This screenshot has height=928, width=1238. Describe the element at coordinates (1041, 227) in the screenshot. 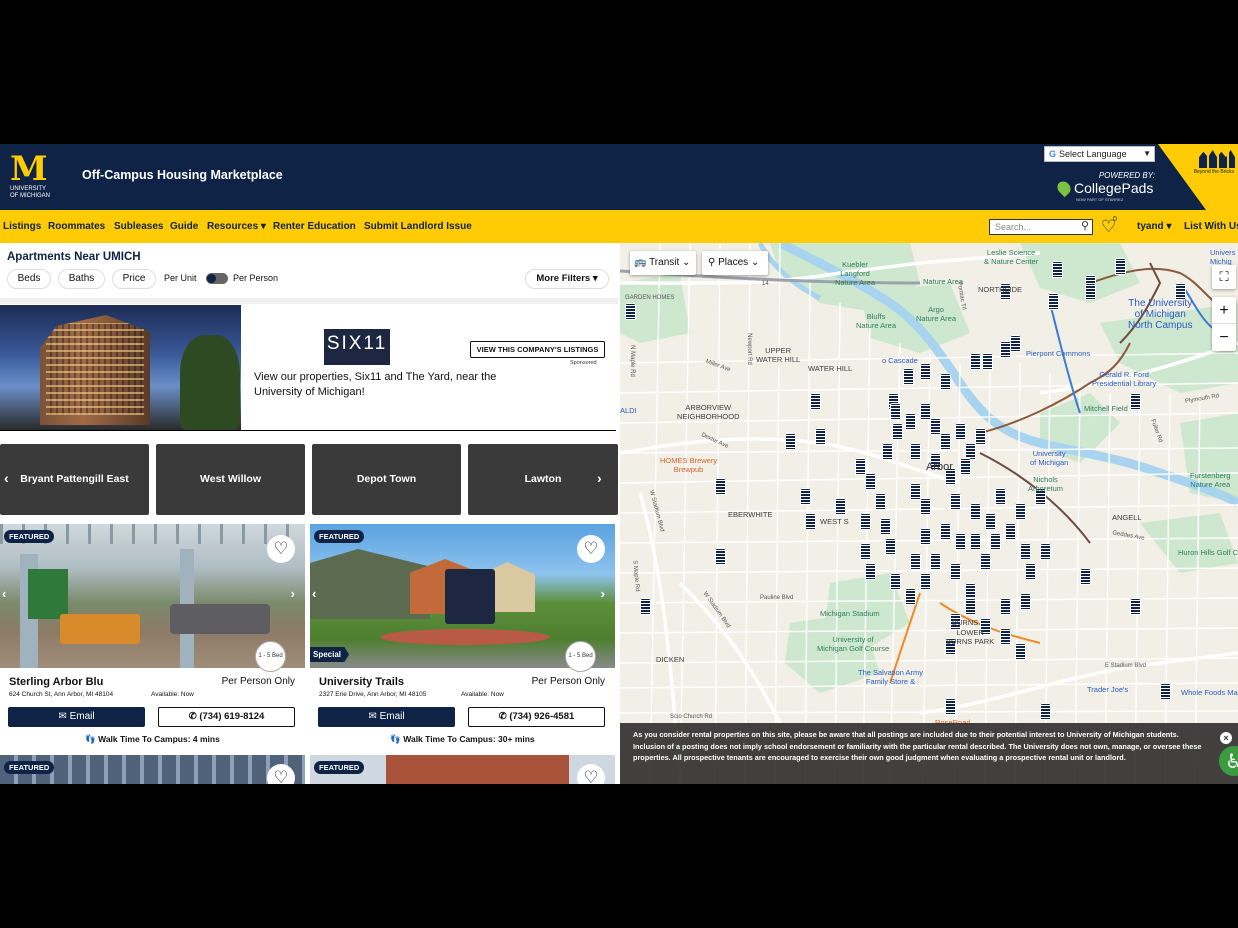

I see `search-input: Search... ⚲` at that location.